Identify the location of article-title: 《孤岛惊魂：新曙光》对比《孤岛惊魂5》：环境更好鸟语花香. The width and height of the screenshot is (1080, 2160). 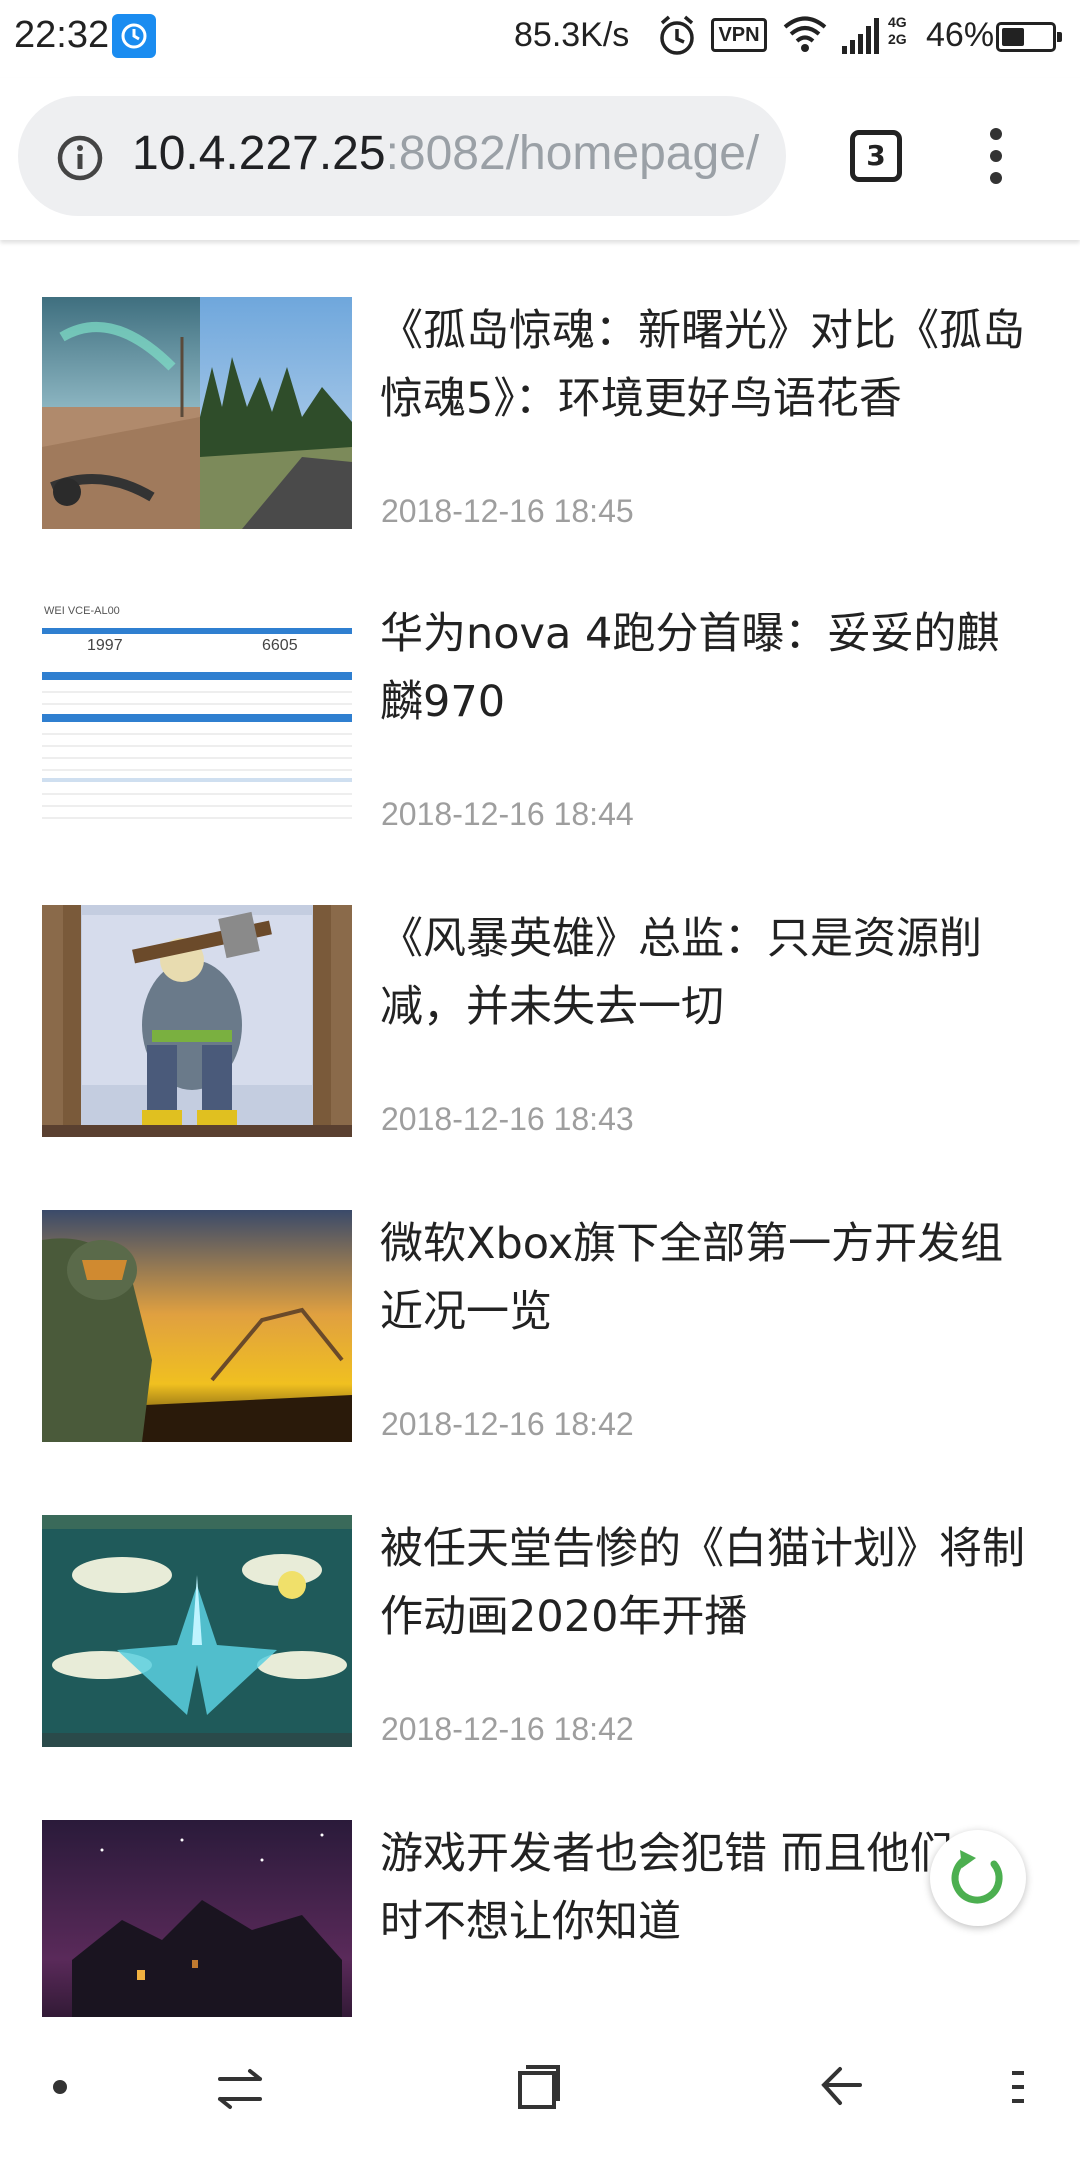
(705, 365).